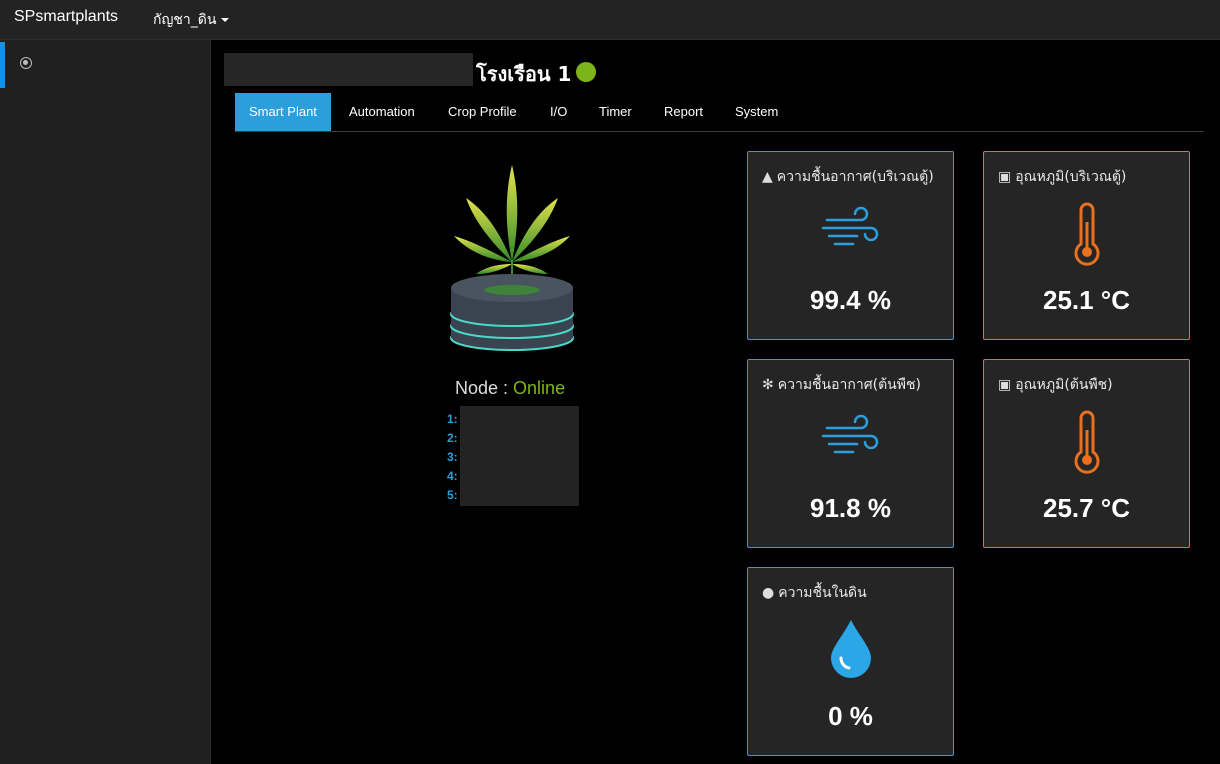 This screenshot has width=1220, height=764. What do you see at coordinates (767, 177) in the screenshot?
I see `tree-icon: ▲` at bounding box center [767, 177].